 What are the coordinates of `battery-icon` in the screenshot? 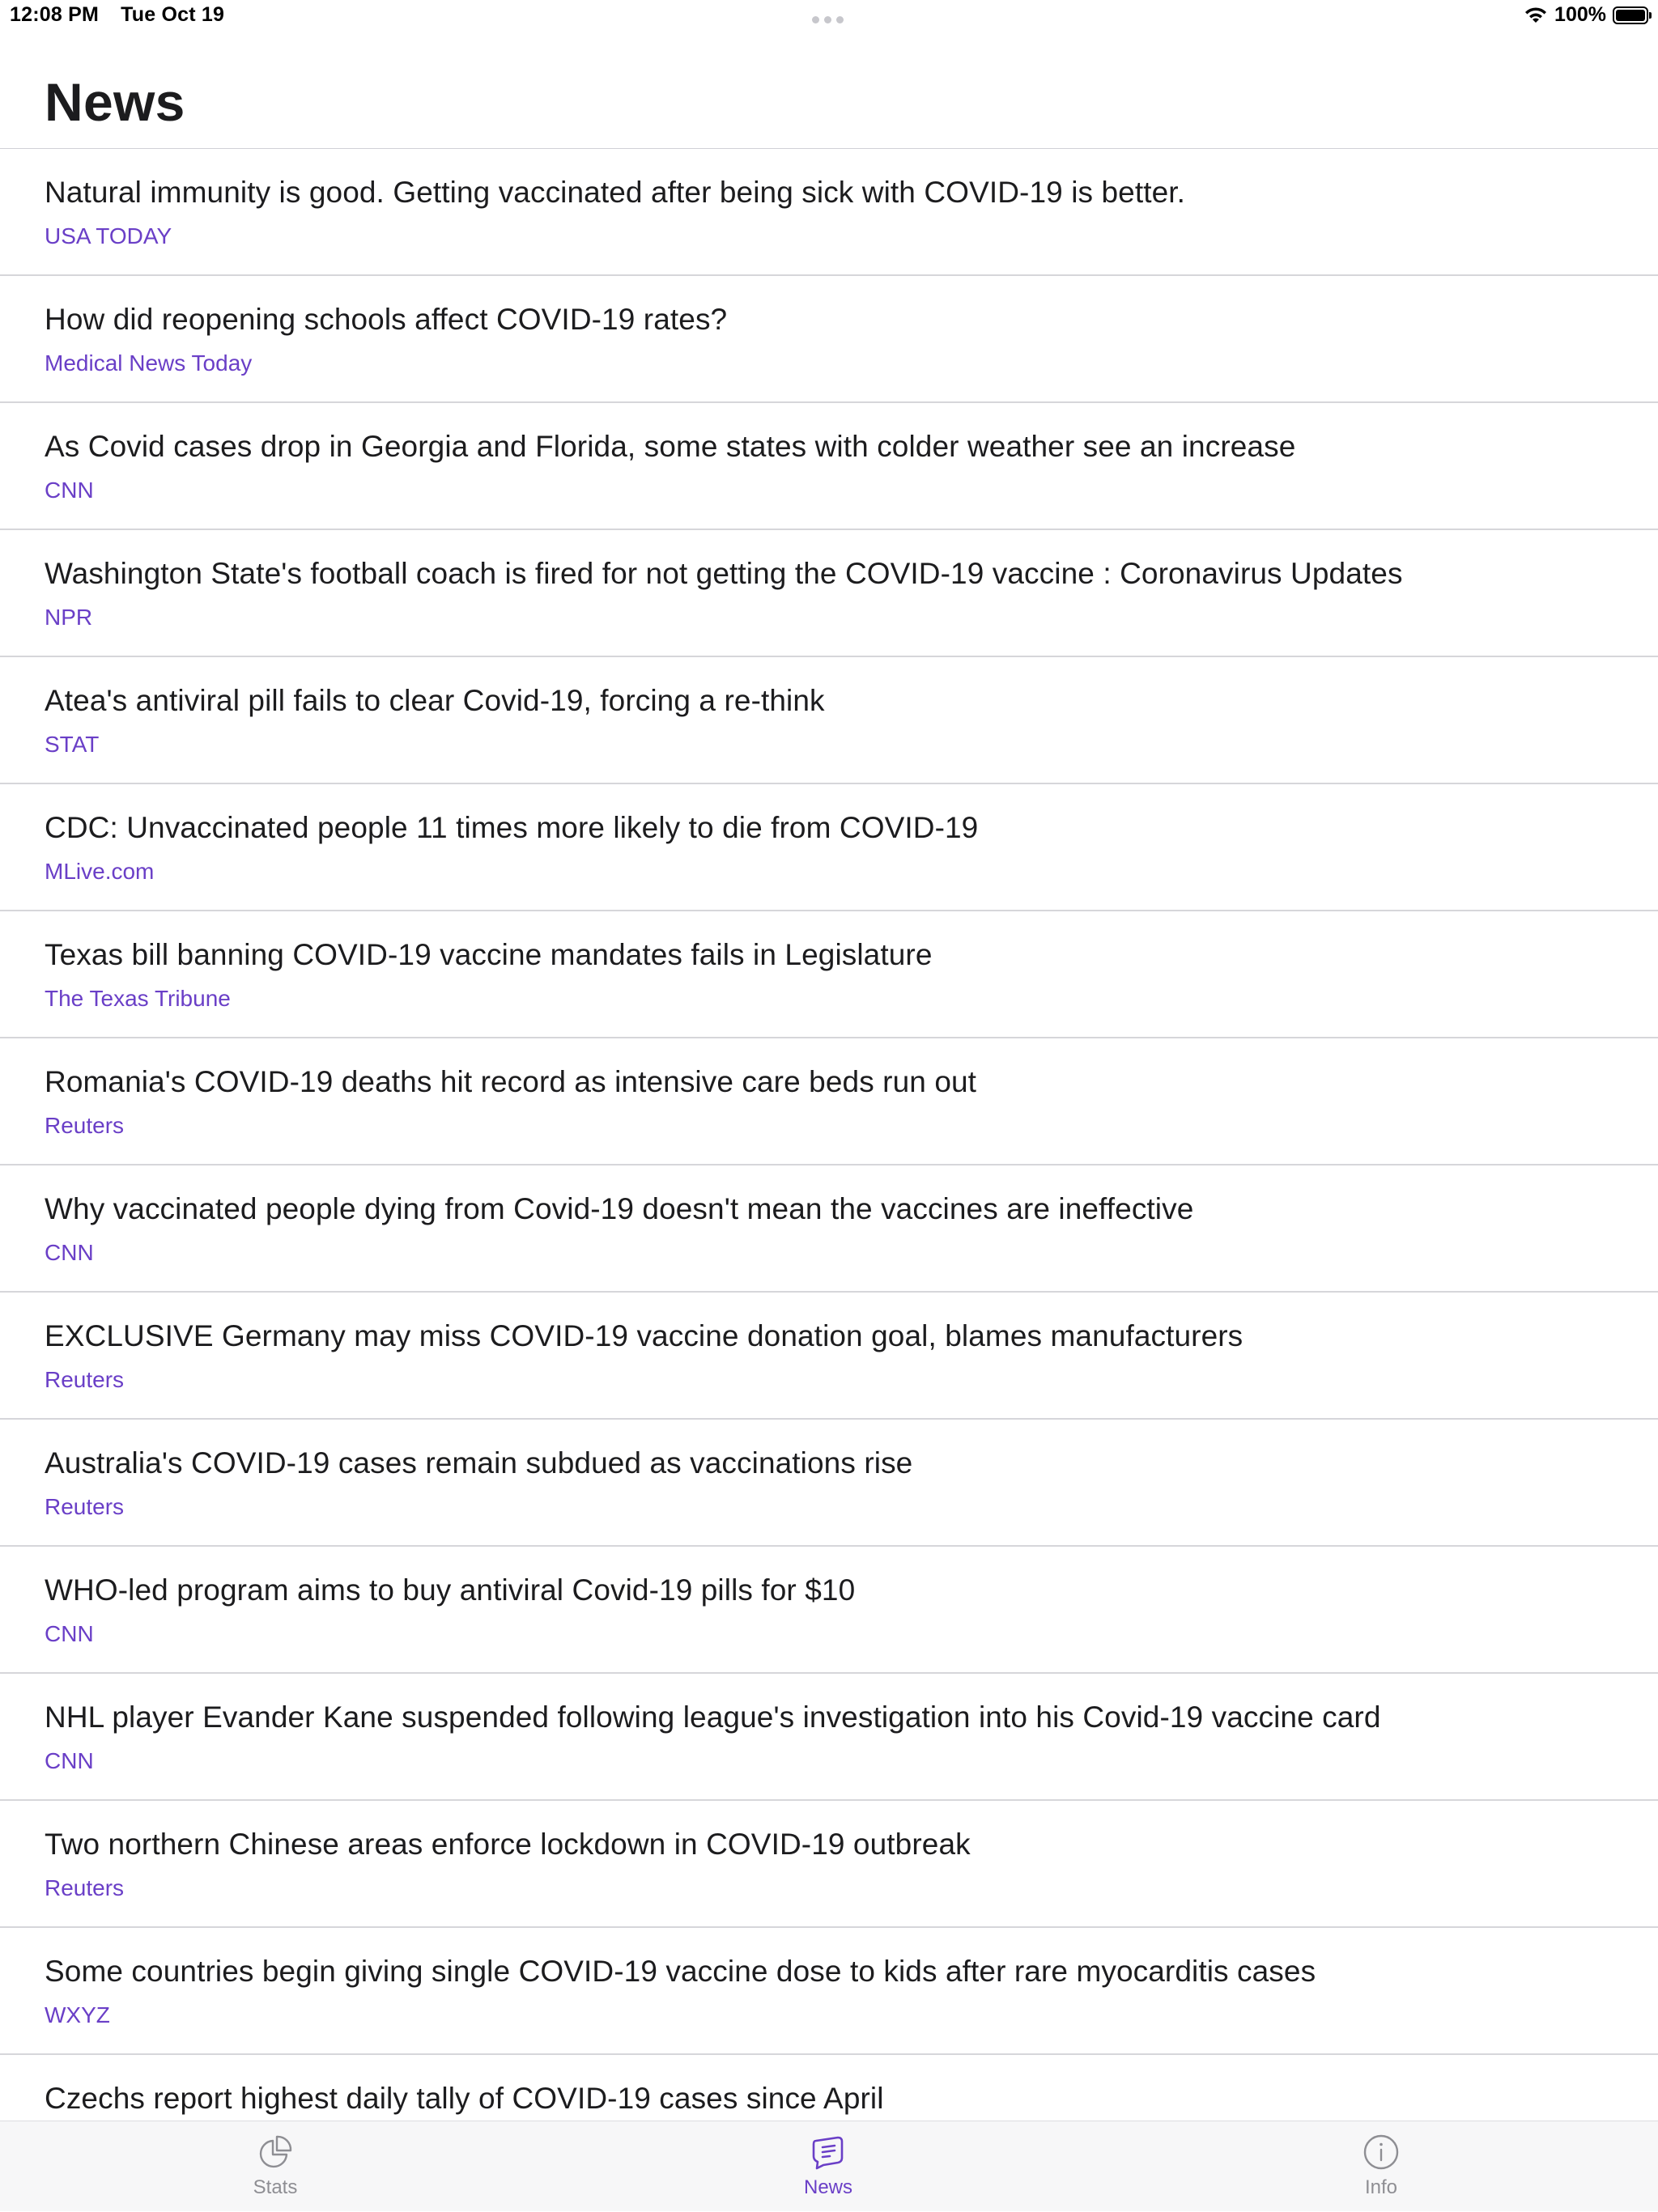 It's located at (1632, 15).